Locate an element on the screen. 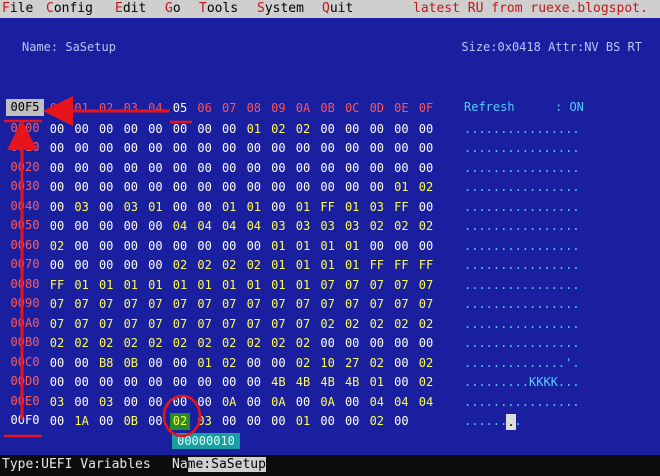 Image resolution: width=660 pixels, height=476 pixels. hex-byte: 10 is located at coordinates (328, 363).